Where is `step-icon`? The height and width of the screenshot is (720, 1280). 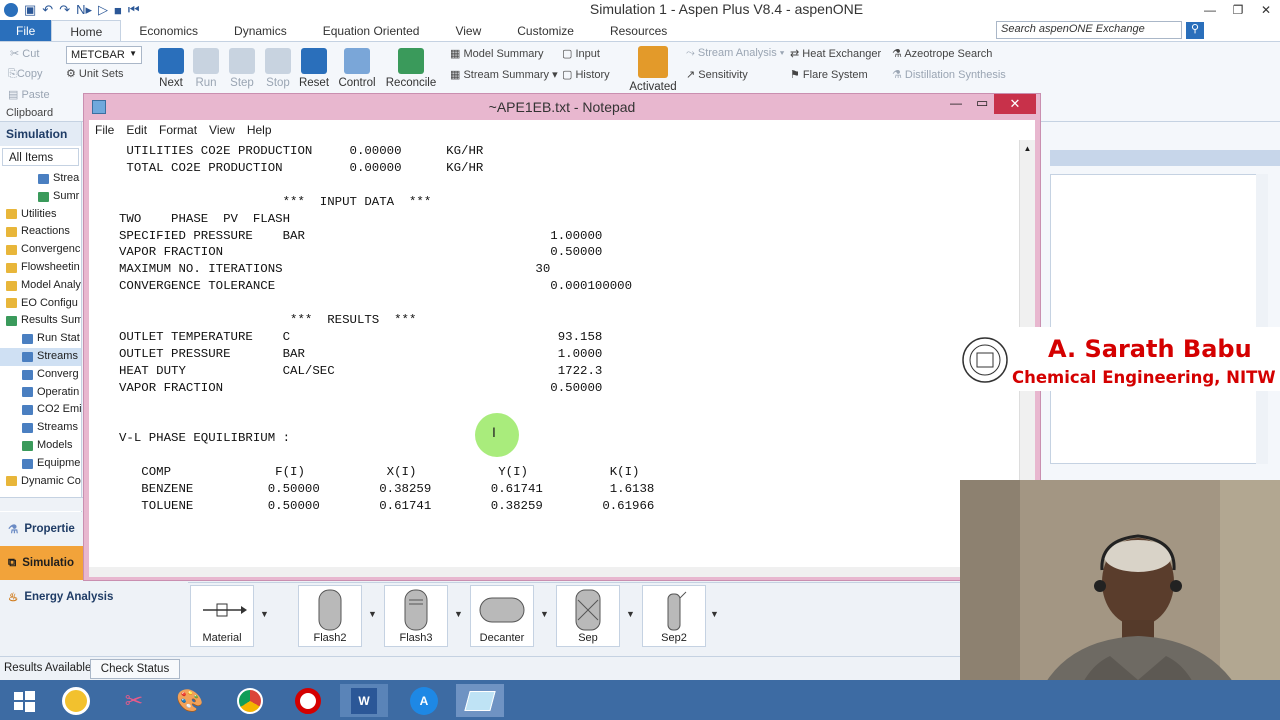
step-icon is located at coordinates (242, 61).